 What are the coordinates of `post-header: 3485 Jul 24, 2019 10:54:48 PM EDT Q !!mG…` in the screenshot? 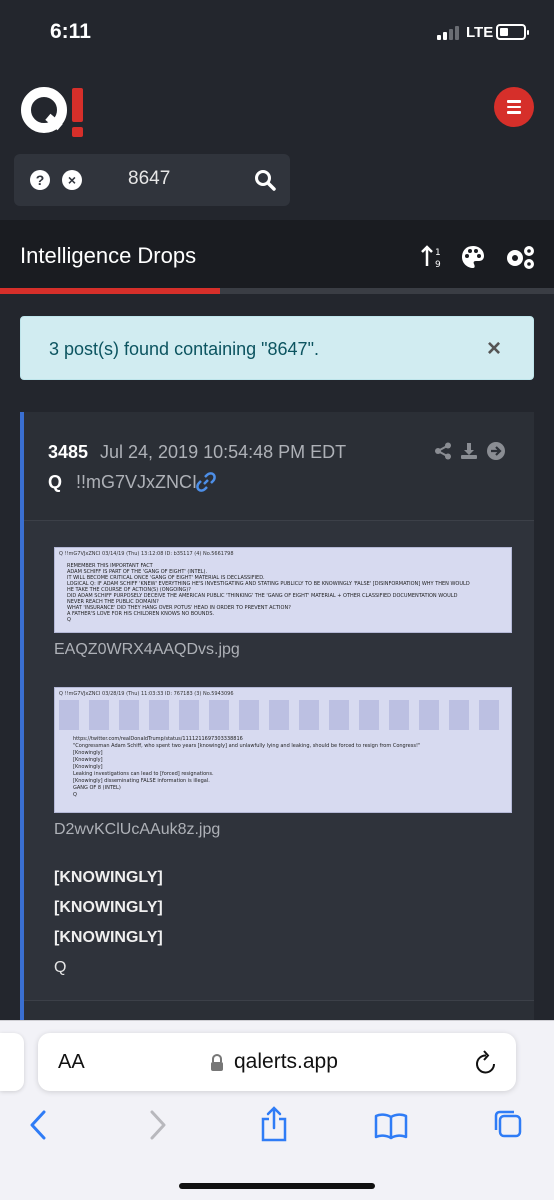 It's located at (279, 466).